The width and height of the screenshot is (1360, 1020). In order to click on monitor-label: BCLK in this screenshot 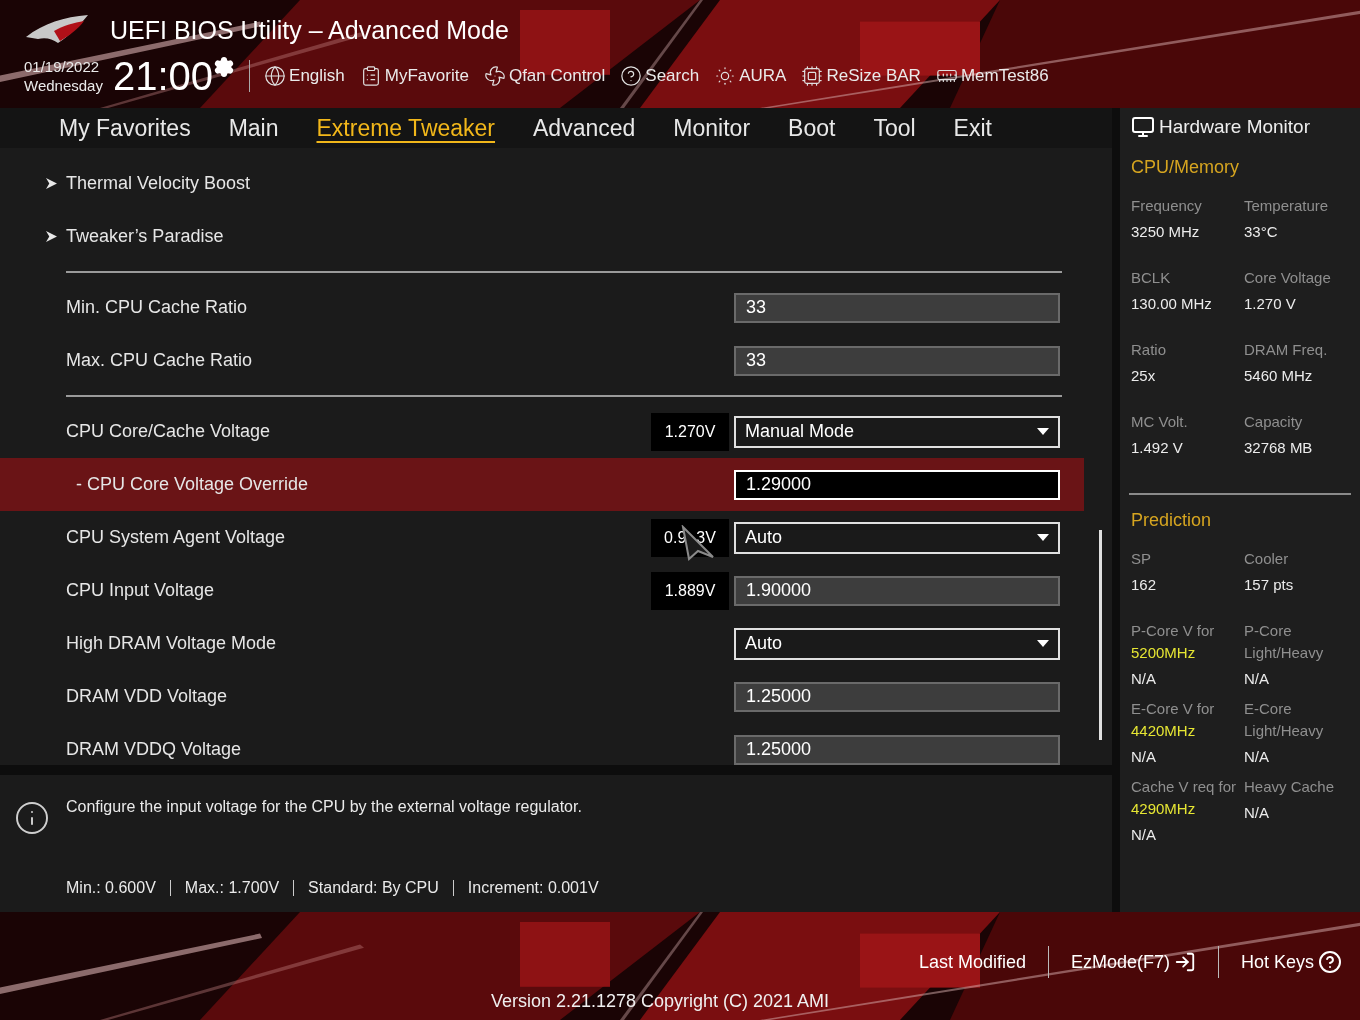, I will do `click(1151, 278)`.